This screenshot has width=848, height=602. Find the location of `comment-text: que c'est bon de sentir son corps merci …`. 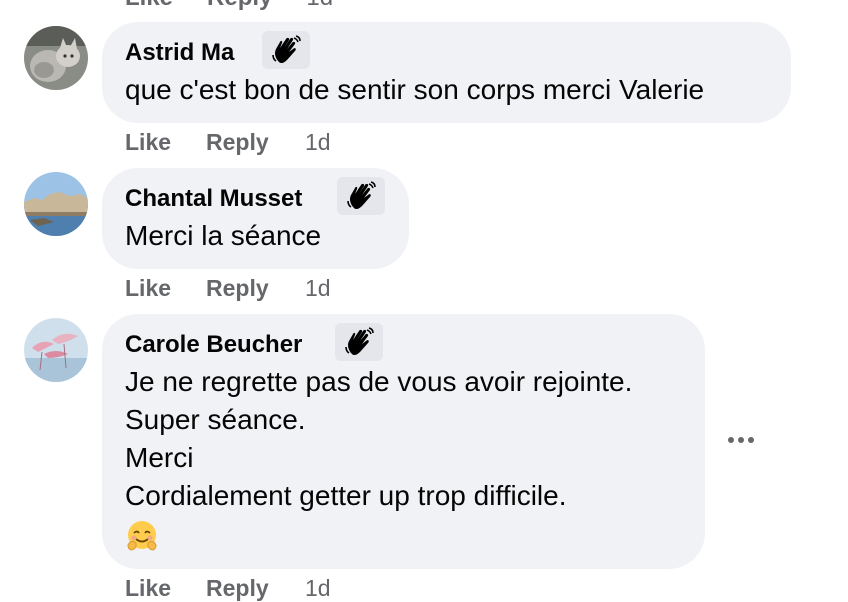

comment-text: que c'est bon de sentir son corps merci … is located at coordinates (415, 89).